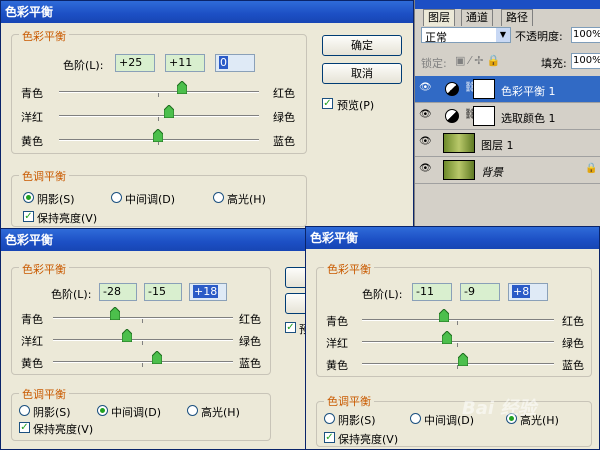 This screenshot has height=450, width=600. I want to click on level-magenta-green-input: +11, so click(185, 63).